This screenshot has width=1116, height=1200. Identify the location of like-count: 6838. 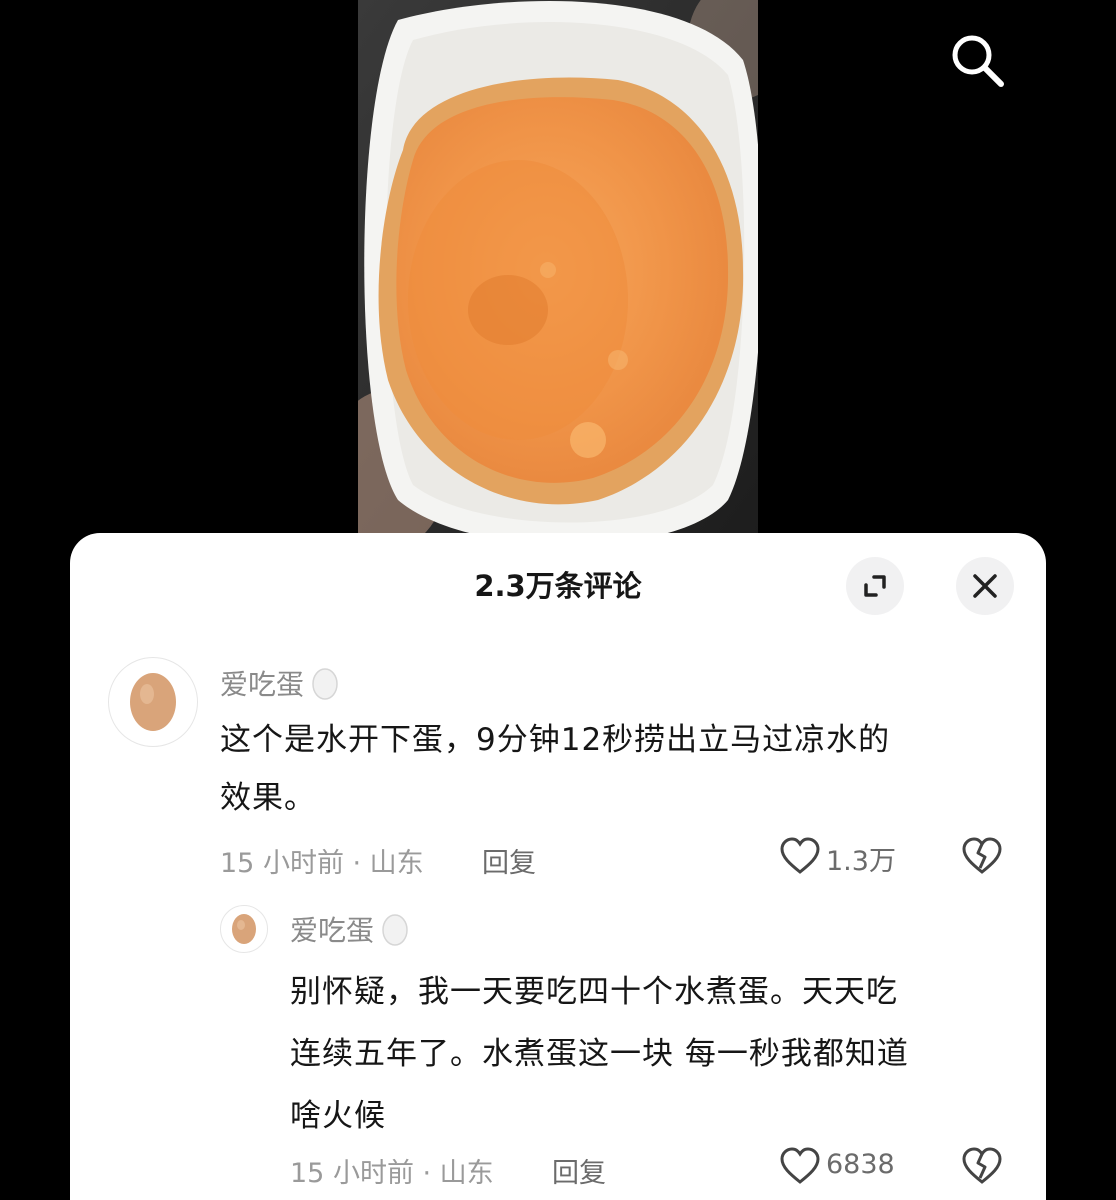
(860, 1164).